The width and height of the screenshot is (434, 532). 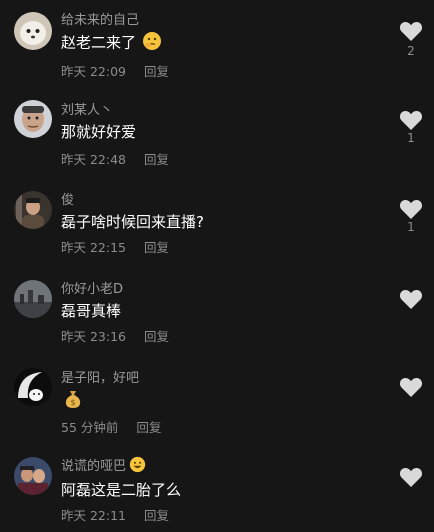 I want to click on like-count: 2, so click(x=411, y=51).